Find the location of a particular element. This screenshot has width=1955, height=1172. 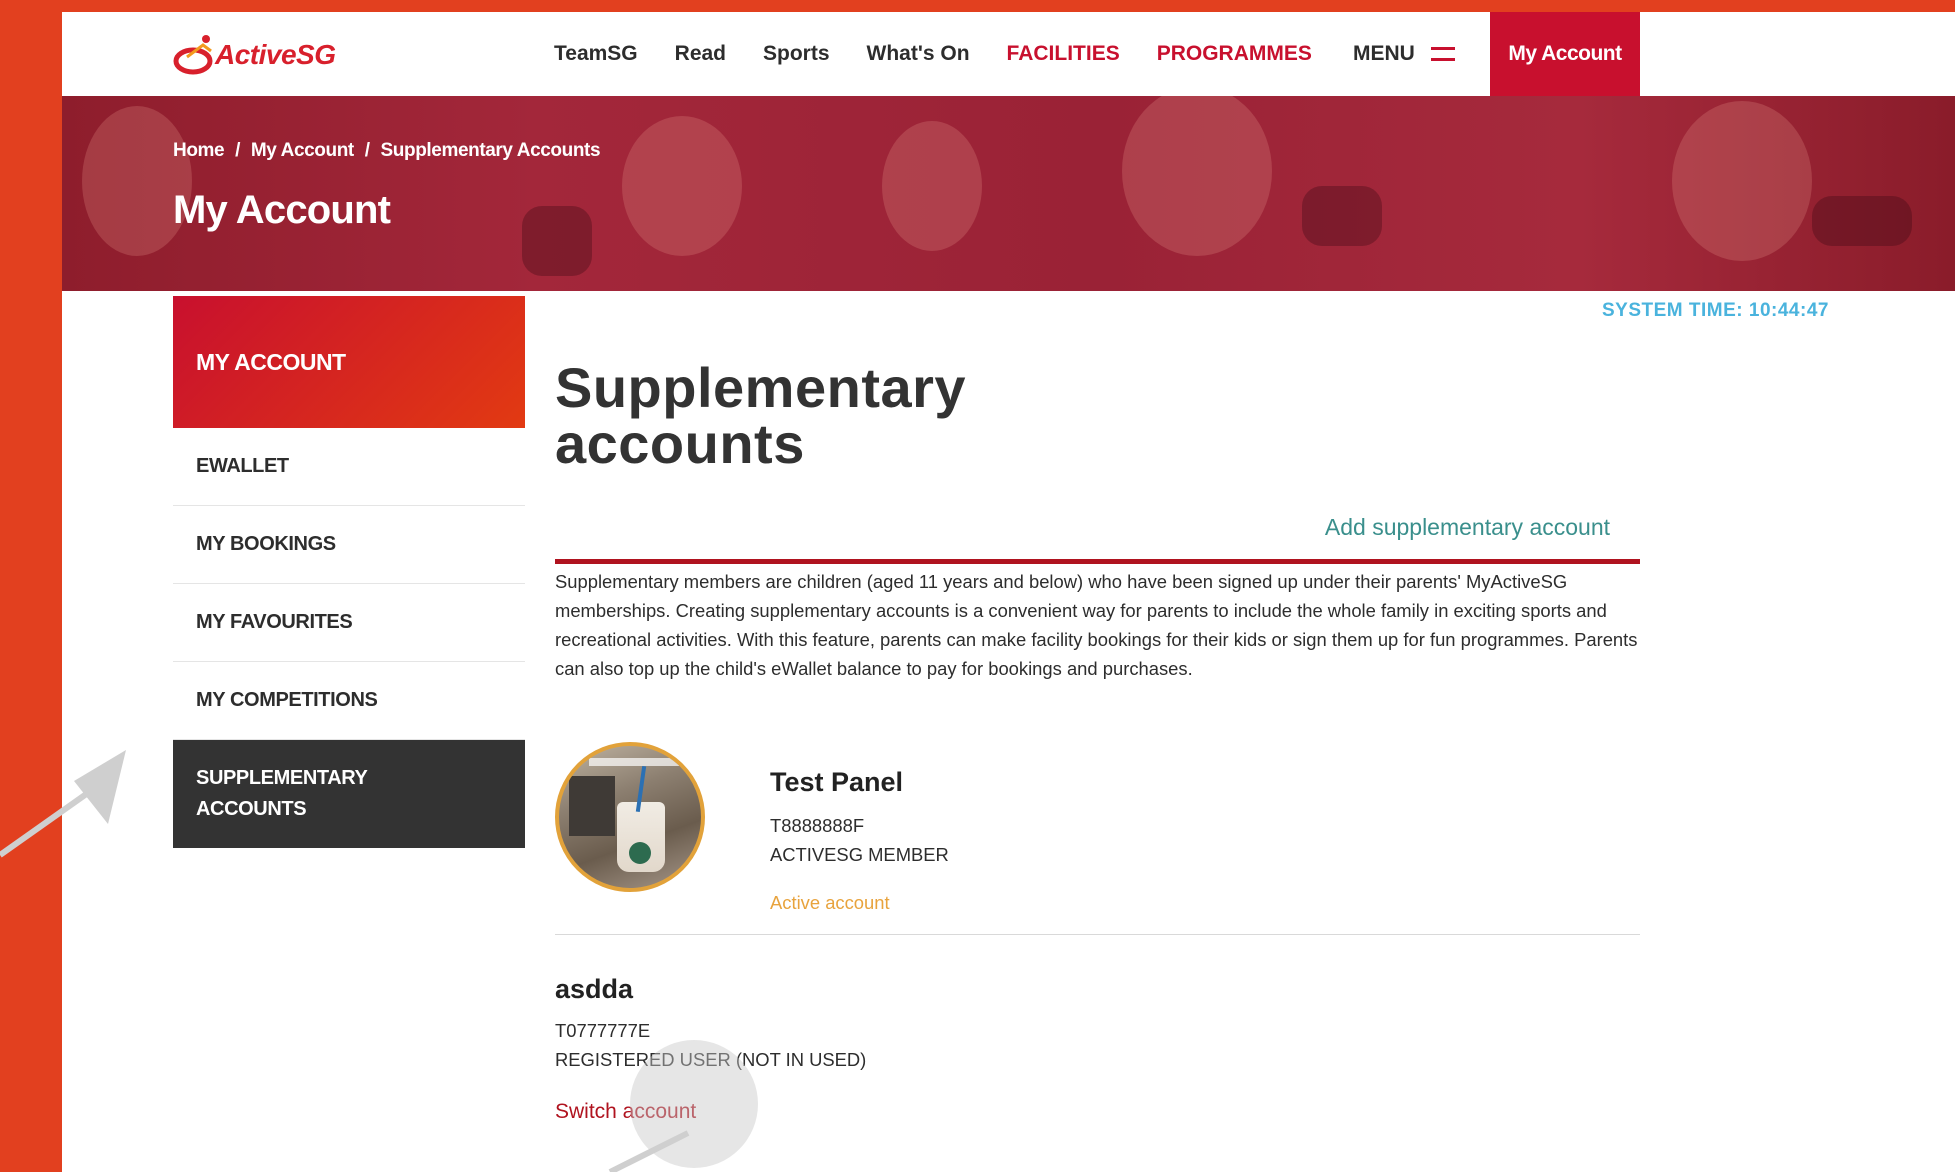

menu-toggle: MENU is located at coordinates (1404, 54).